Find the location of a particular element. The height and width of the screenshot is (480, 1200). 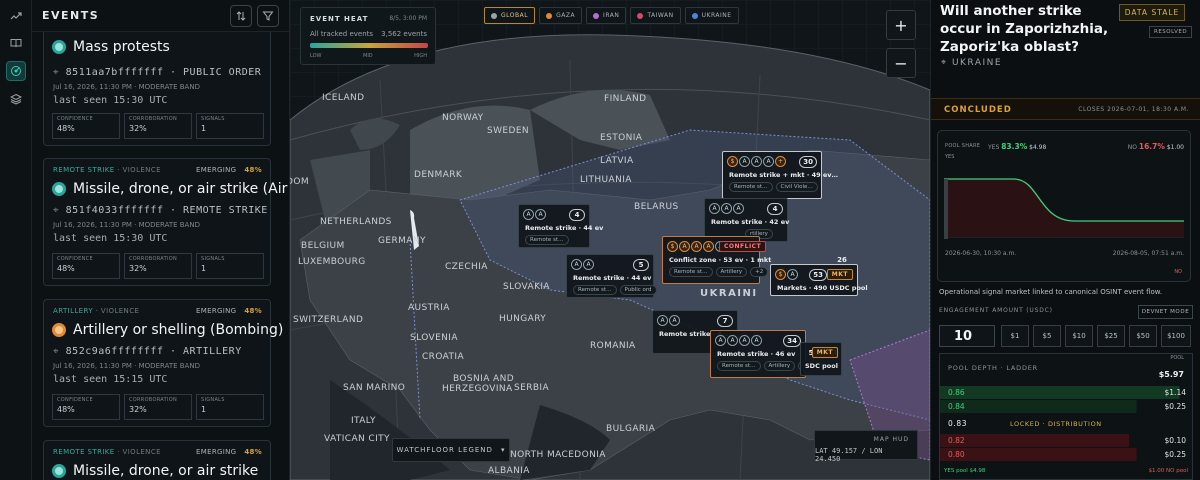

hud-coords: LAT 49.157 / LON 24.450 is located at coordinates (849, 455).